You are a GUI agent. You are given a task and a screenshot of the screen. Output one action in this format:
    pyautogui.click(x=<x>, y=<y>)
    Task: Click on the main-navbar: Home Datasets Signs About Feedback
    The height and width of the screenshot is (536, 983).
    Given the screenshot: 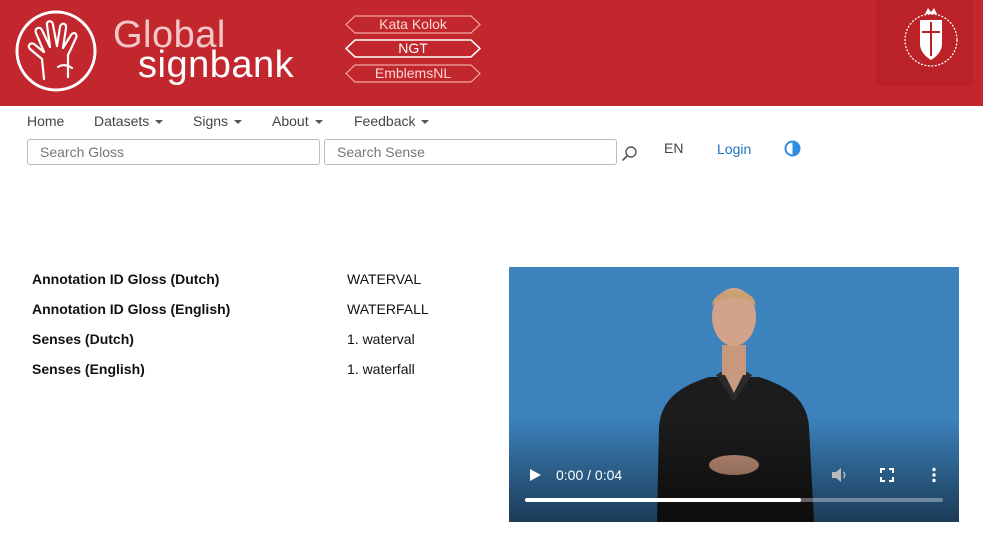 What is the action you would take?
    pyautogui.click(x=491, y=122)
    